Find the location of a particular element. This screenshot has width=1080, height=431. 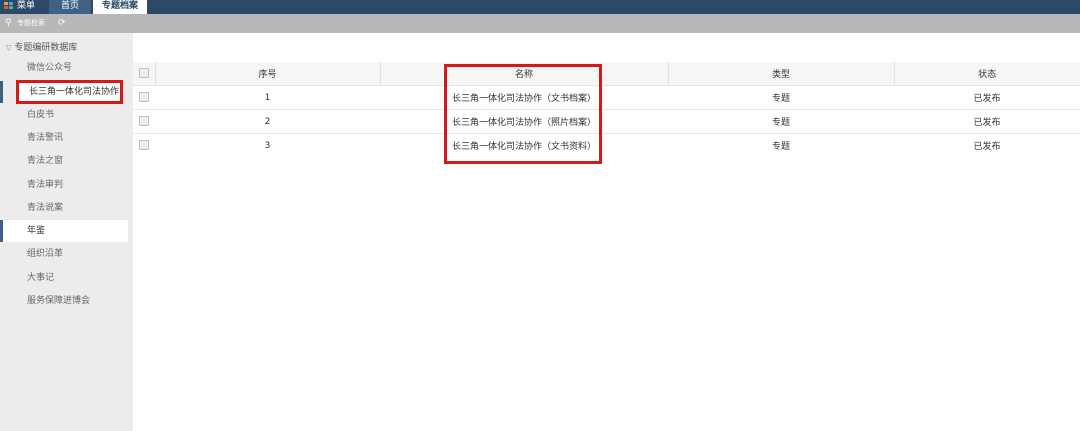

sidebar-item-label: 服务保障进博会 is located at coordinates (59, 301).